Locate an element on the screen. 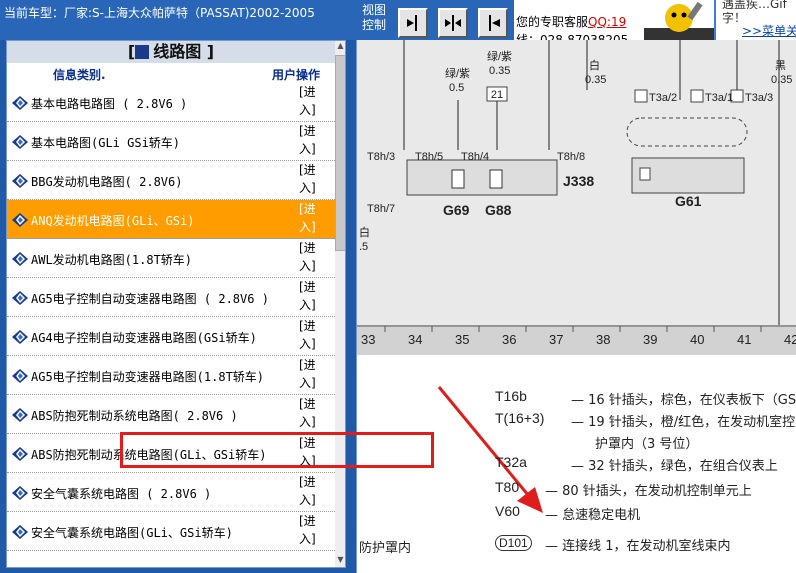 This screenshot has height=573, width=796. t3a3-label: T3a/3 is located at coordinates (759, 98).